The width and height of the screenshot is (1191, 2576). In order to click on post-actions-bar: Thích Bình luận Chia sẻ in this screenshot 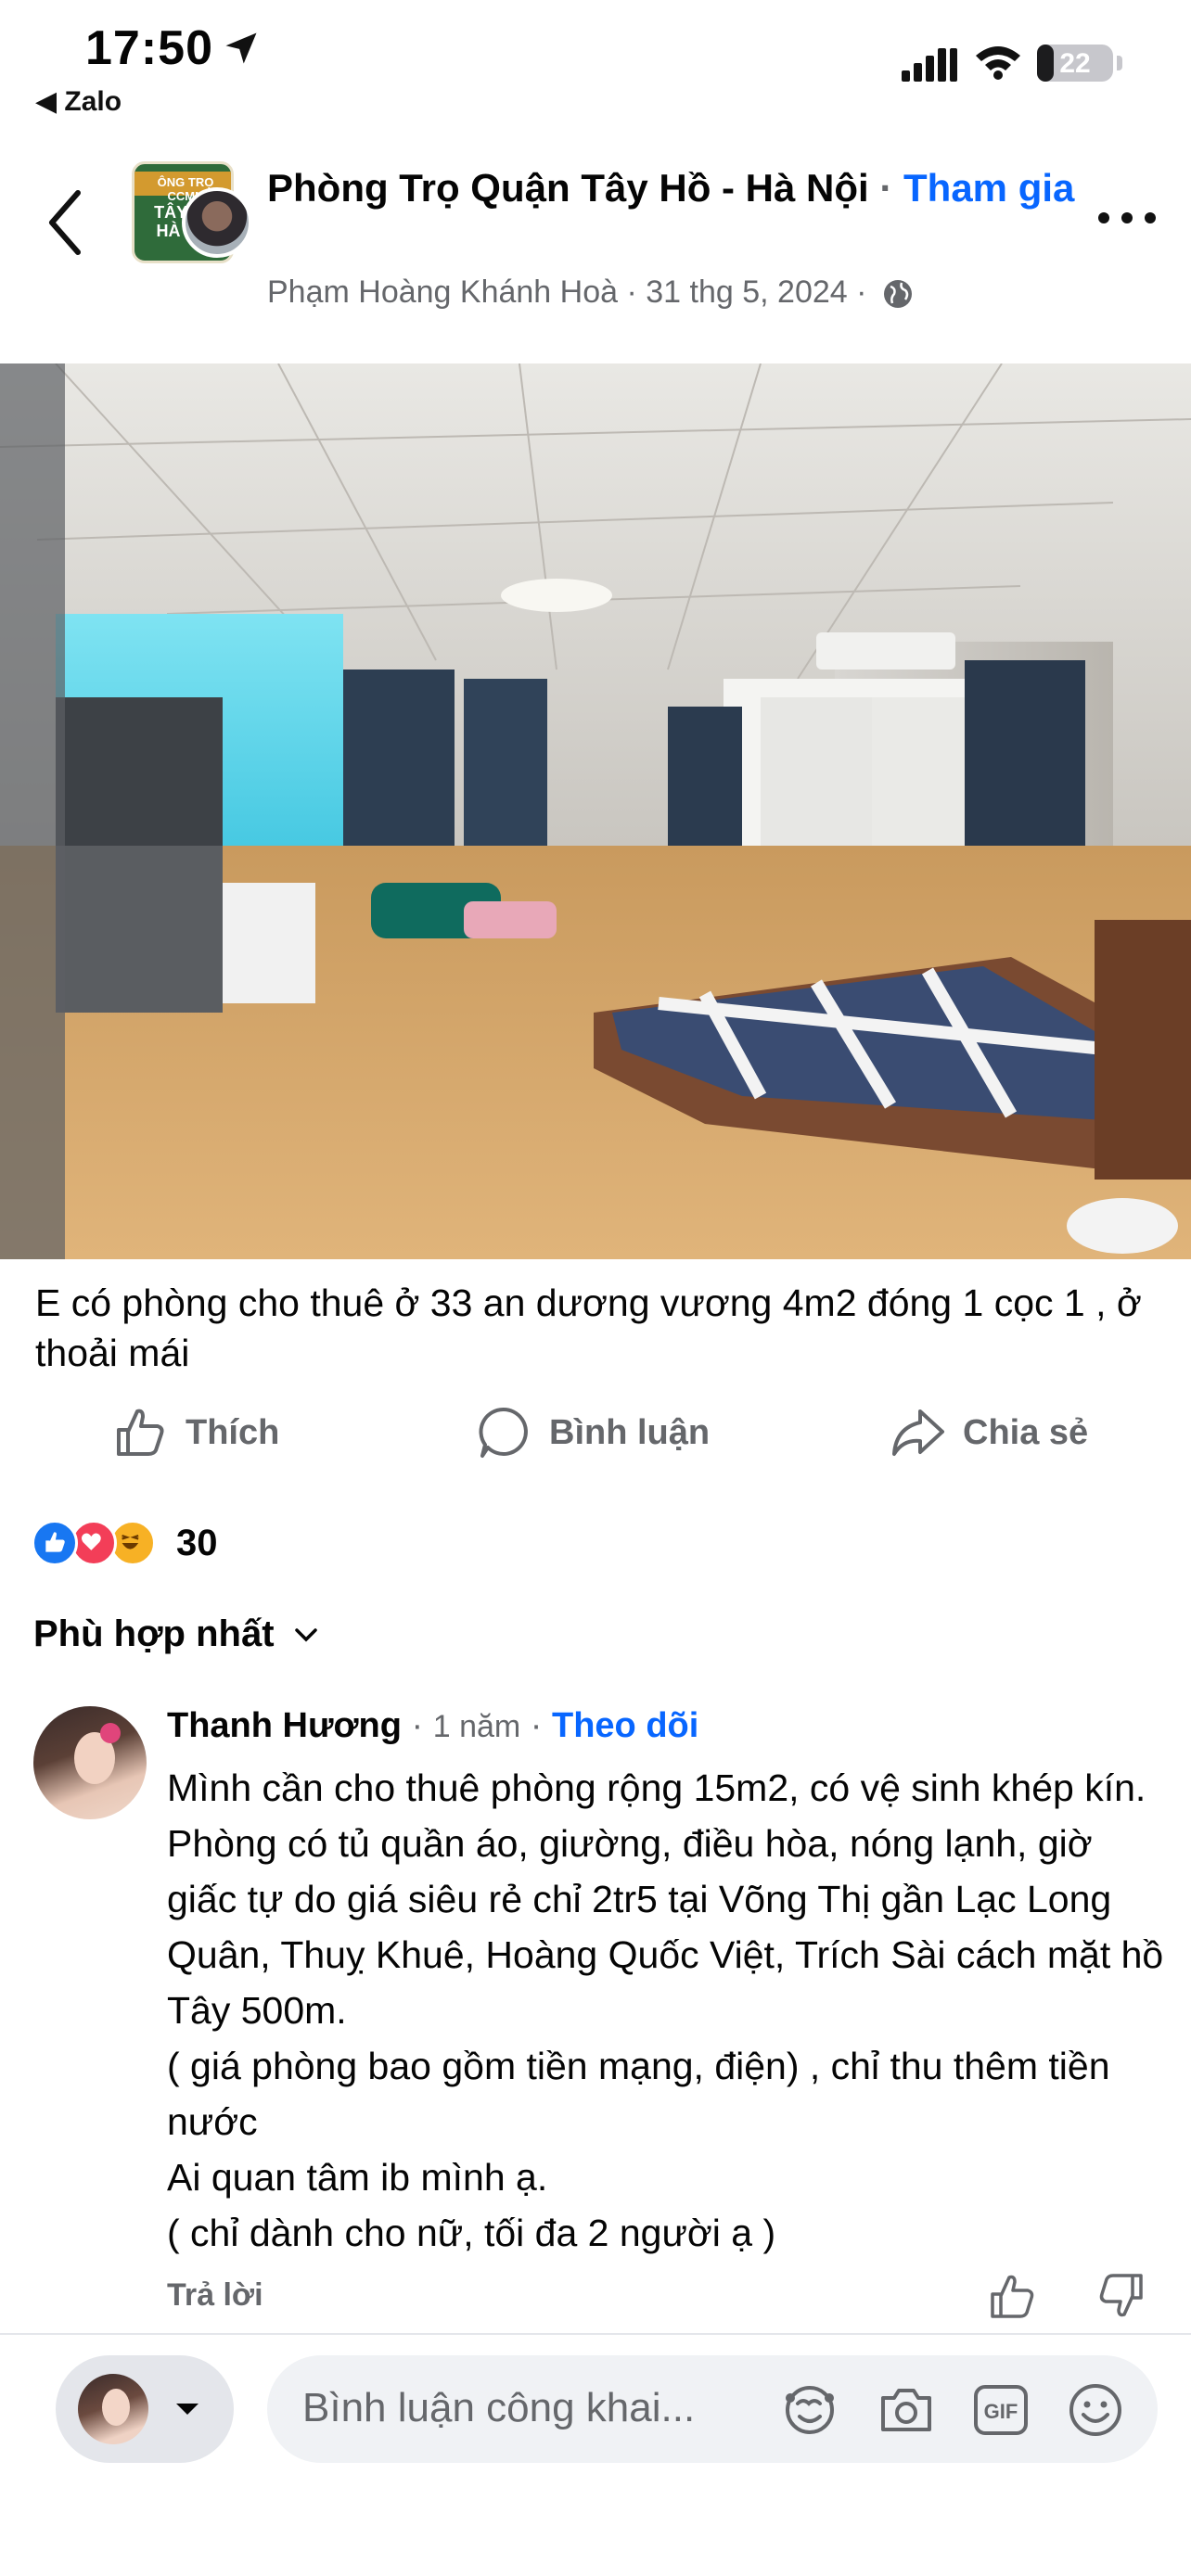, I will do `click(595, 1432)`.